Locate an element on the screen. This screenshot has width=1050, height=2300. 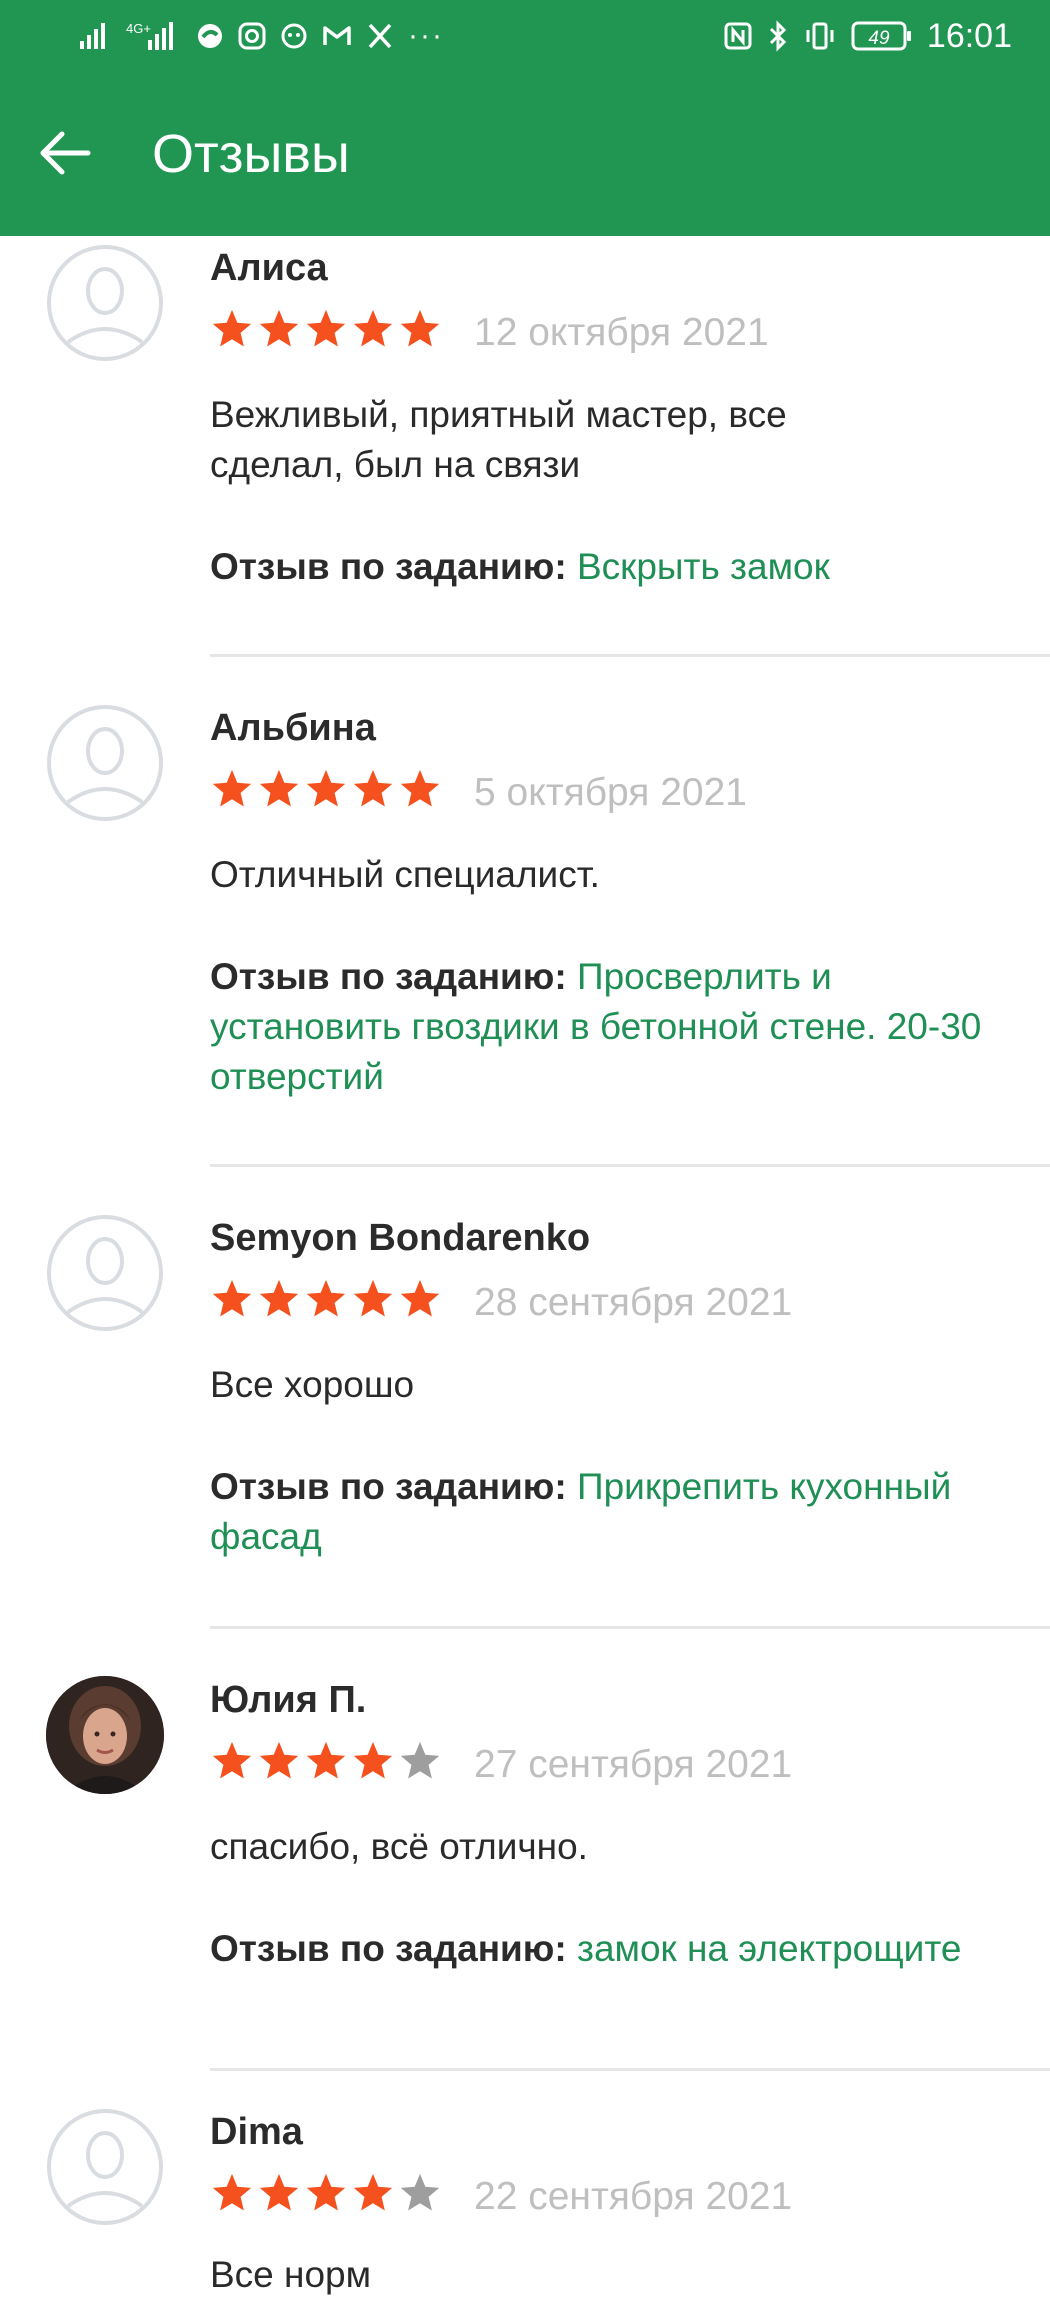
review-date: 12 октября 2021 is located at coordinates (621, 332).